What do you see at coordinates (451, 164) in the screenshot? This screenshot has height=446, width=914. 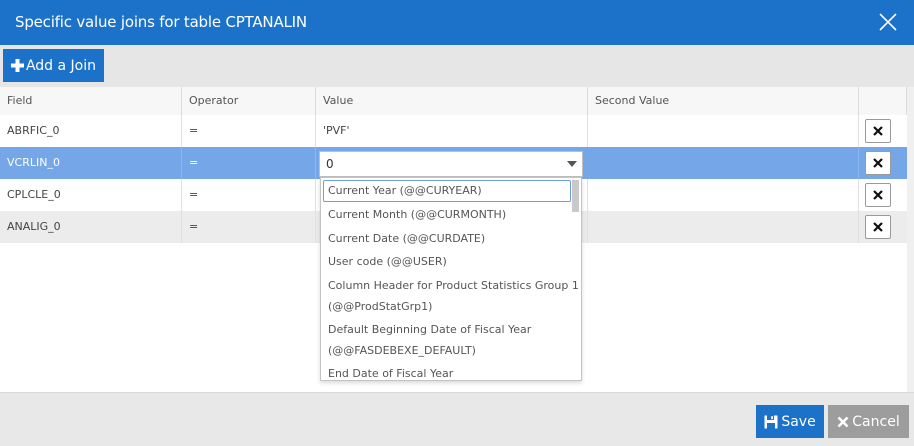 I see `value-combobox: 0` at bounding box center [451, 164].